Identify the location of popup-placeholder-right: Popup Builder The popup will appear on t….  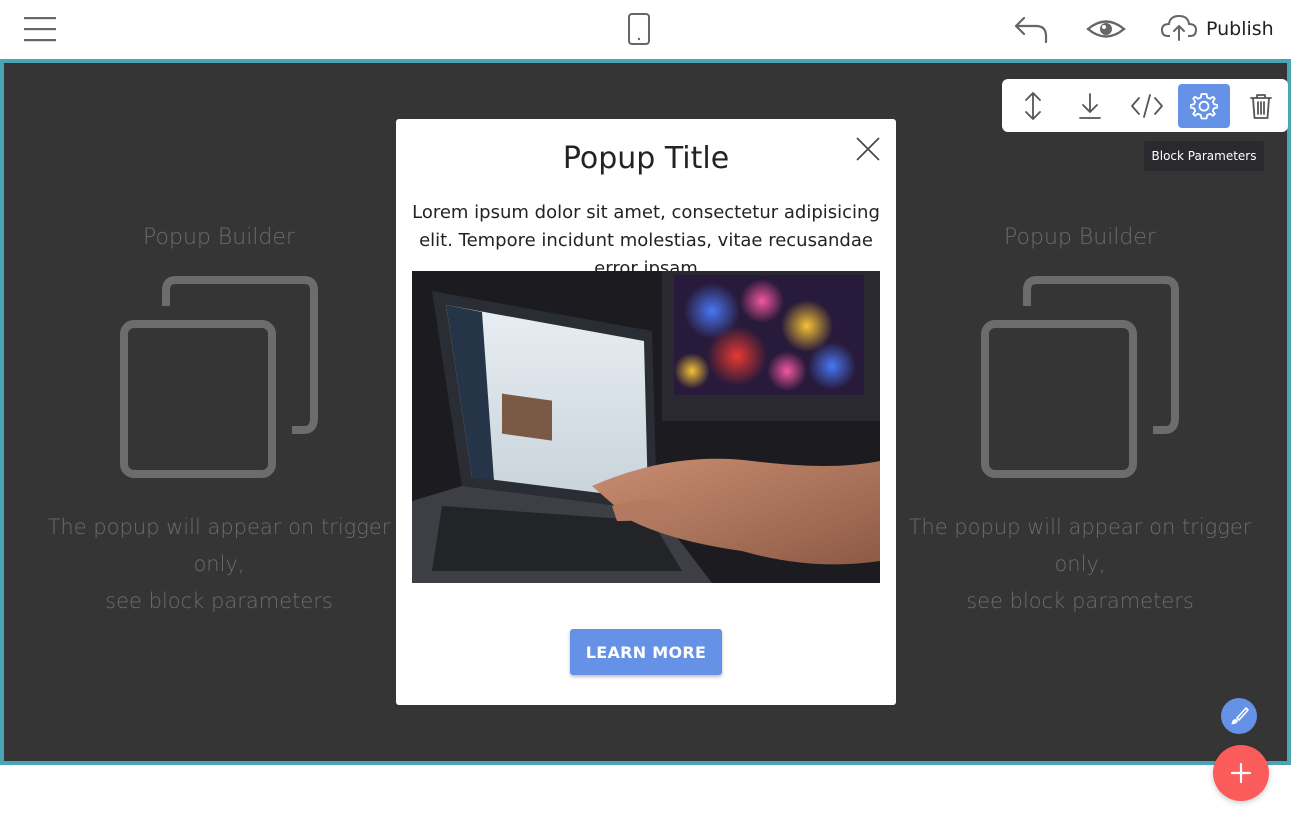
(1080, 422).